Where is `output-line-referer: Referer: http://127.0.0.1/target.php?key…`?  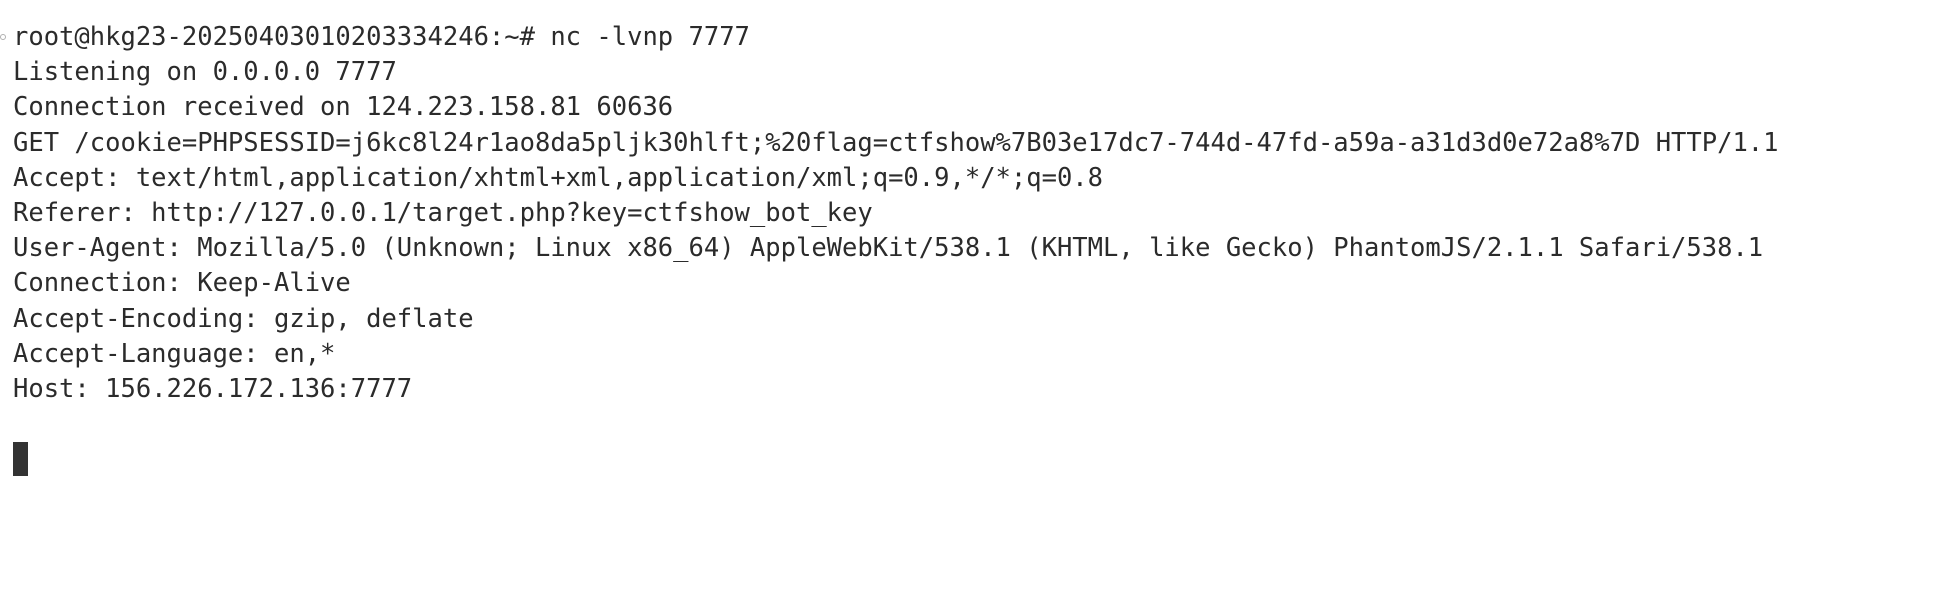
output-line-referer: Referer: http://127.0.0.1/target.php?key… is located at coordinates (443, 212).